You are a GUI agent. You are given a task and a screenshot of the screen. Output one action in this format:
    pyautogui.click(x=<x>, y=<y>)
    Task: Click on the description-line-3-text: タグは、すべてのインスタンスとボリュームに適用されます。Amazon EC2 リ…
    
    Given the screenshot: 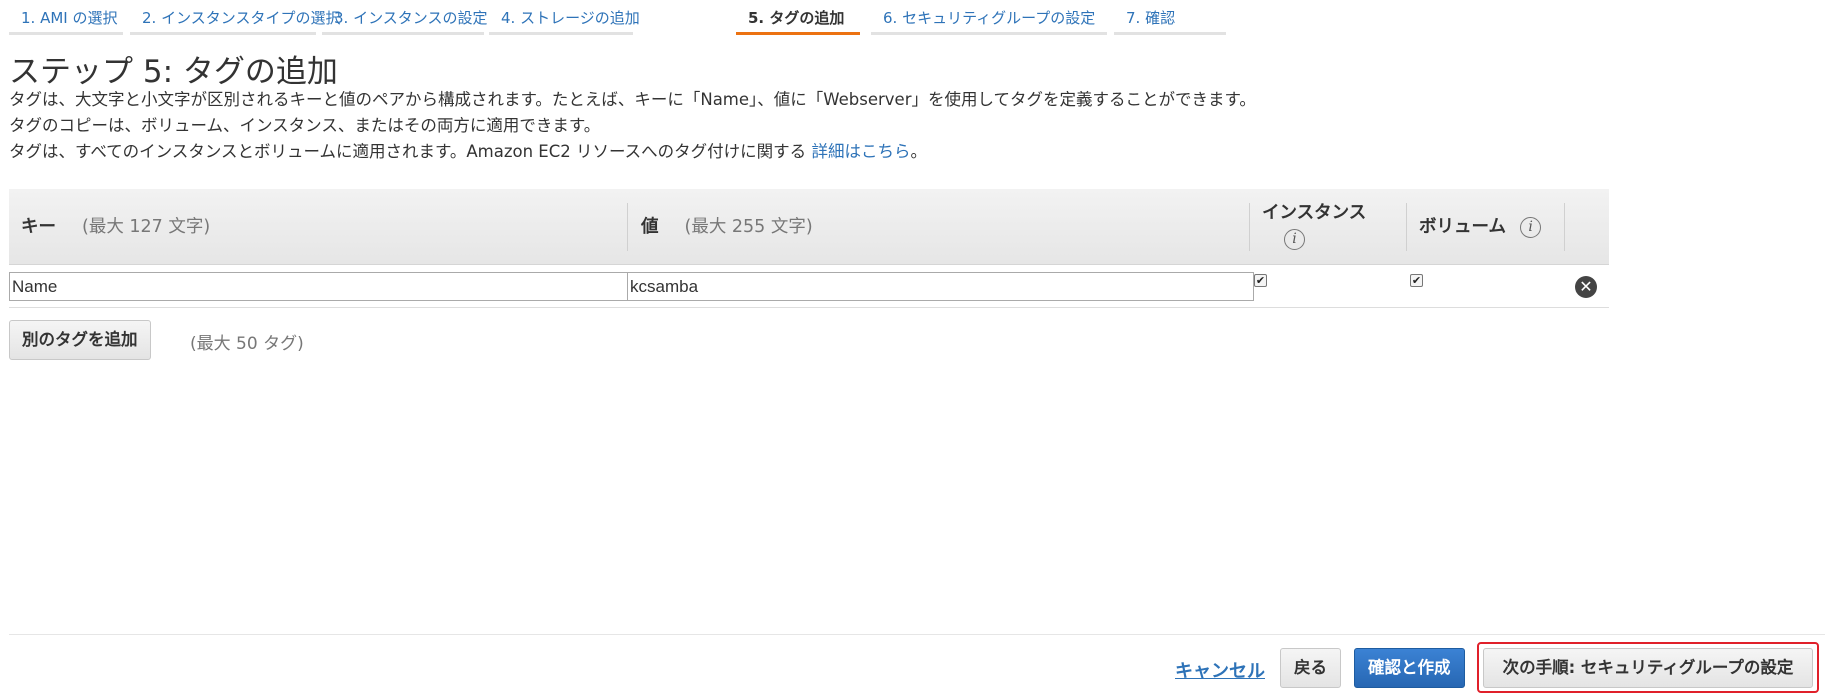 What is the action you would take?
    pyautogui.click(x=408, y=151)
    